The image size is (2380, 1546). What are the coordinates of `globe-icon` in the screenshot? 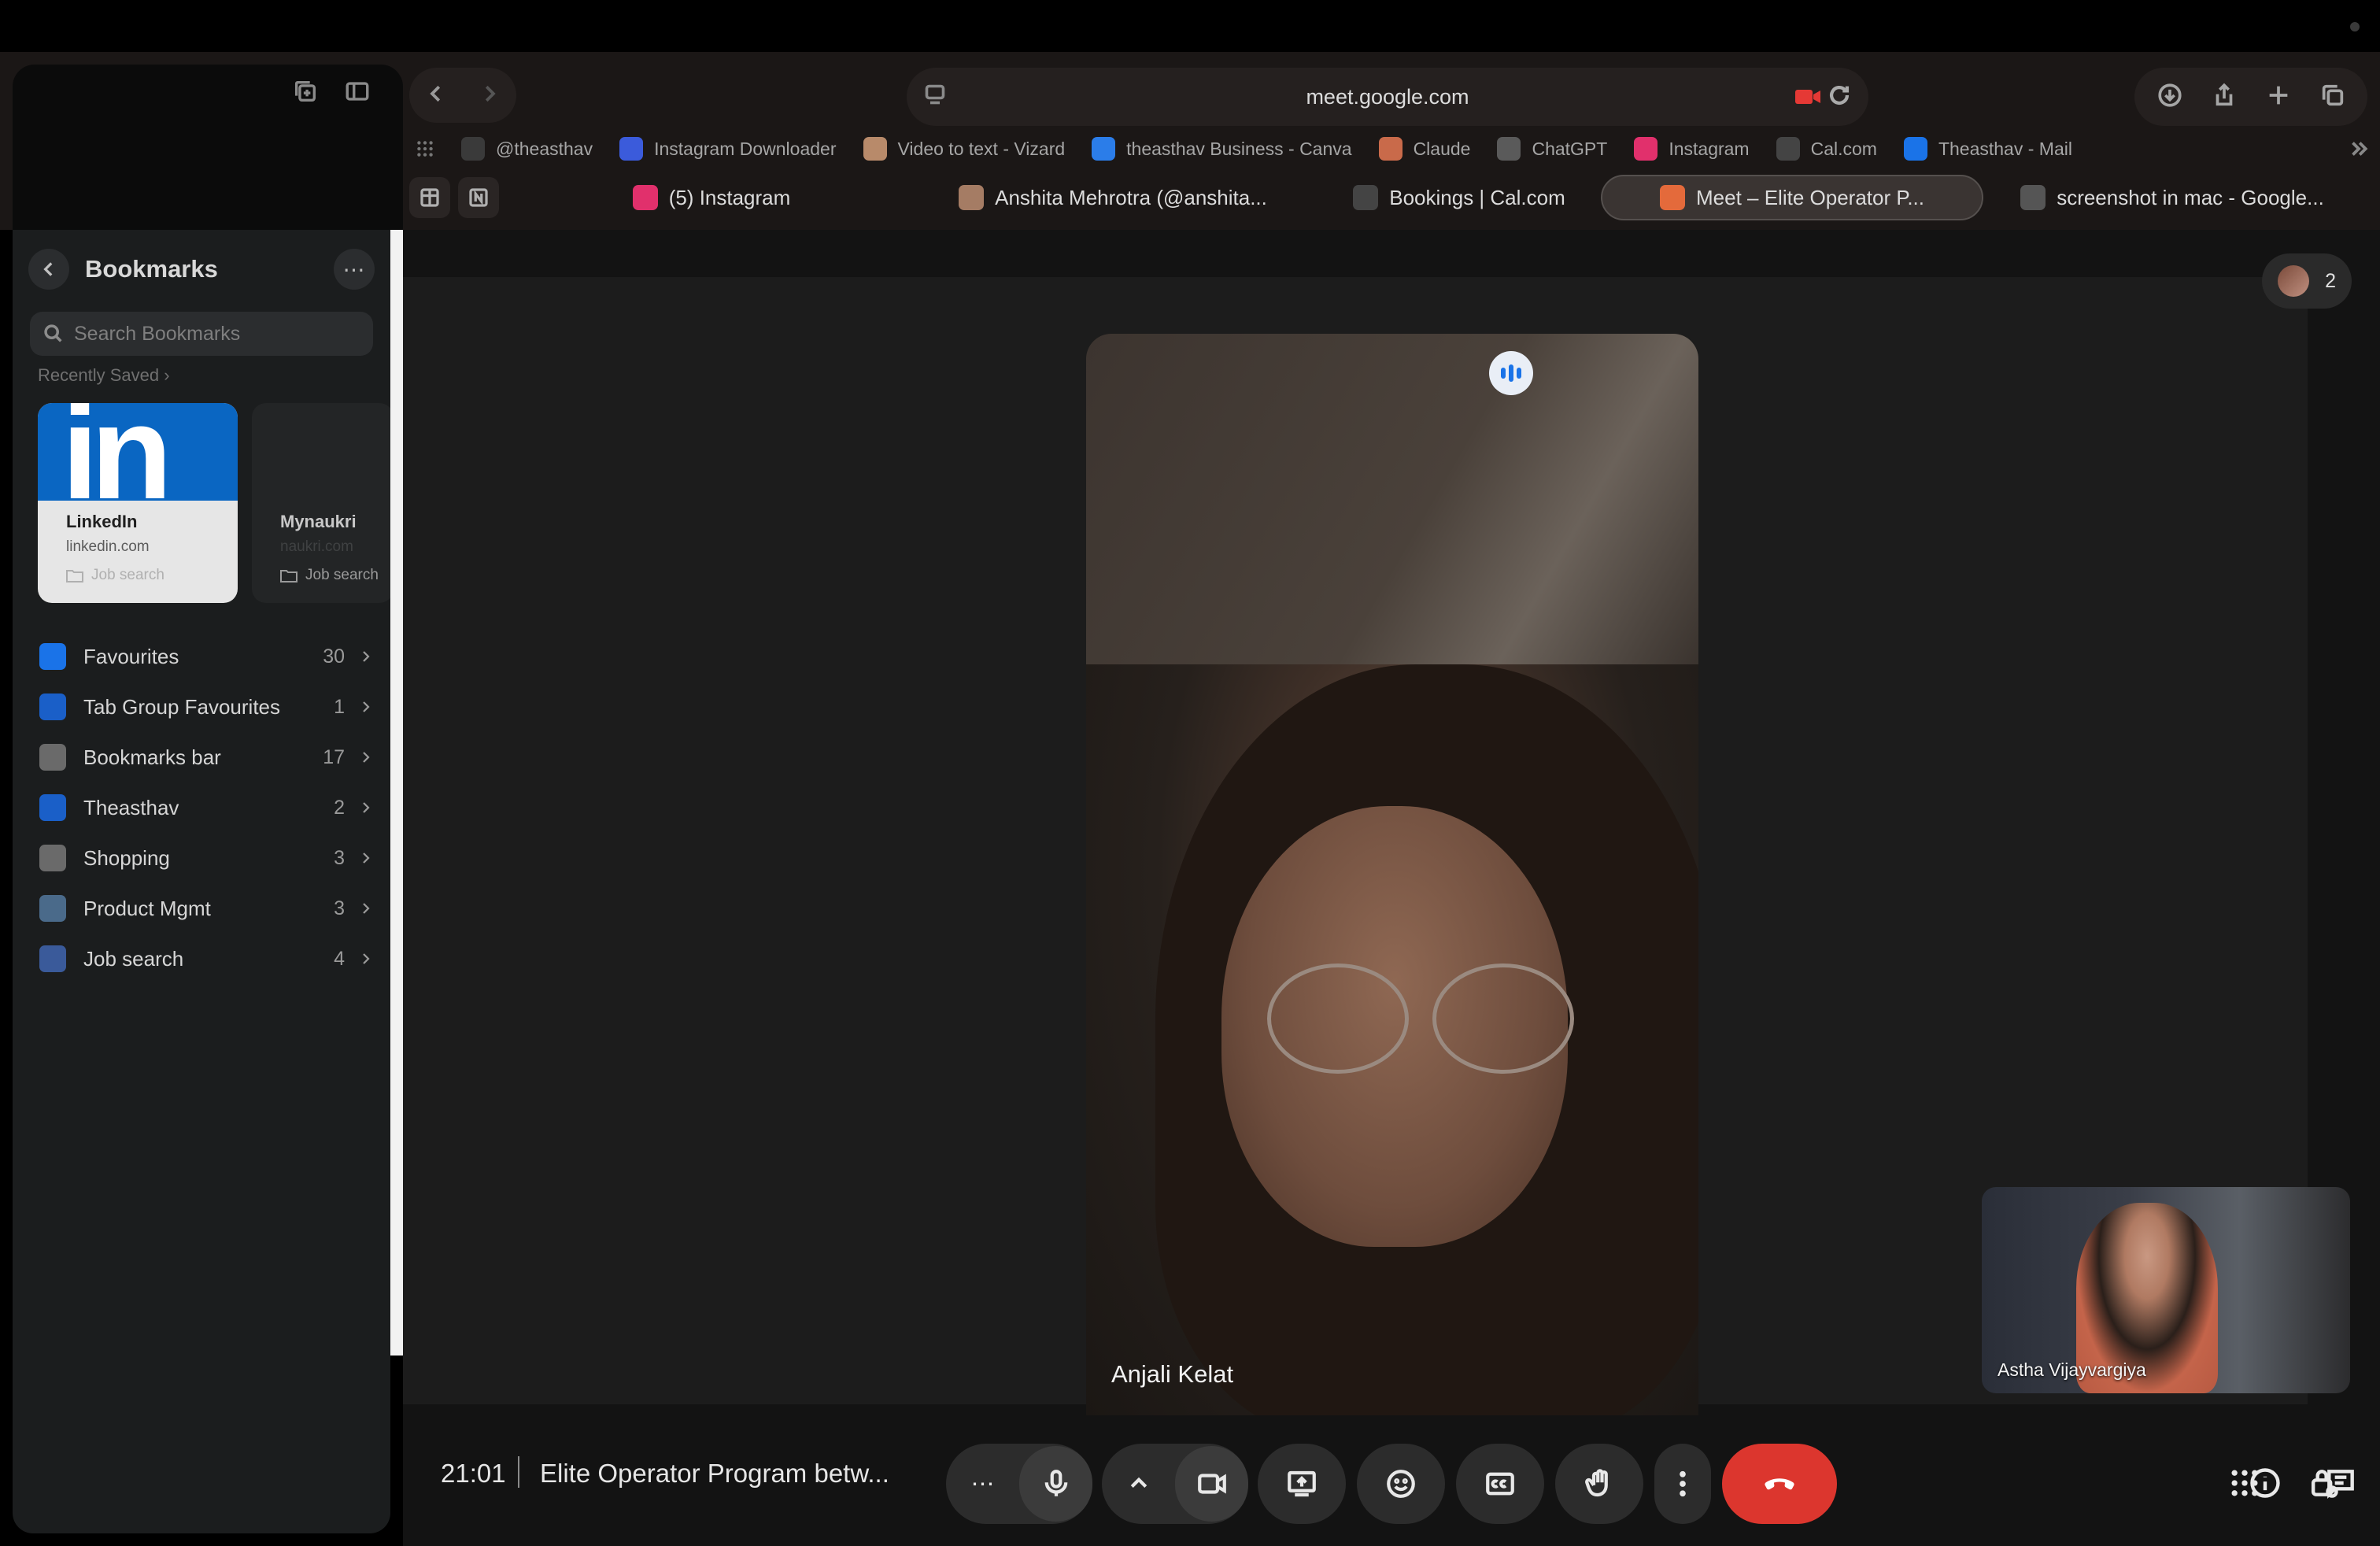 It's located at (473, 149).